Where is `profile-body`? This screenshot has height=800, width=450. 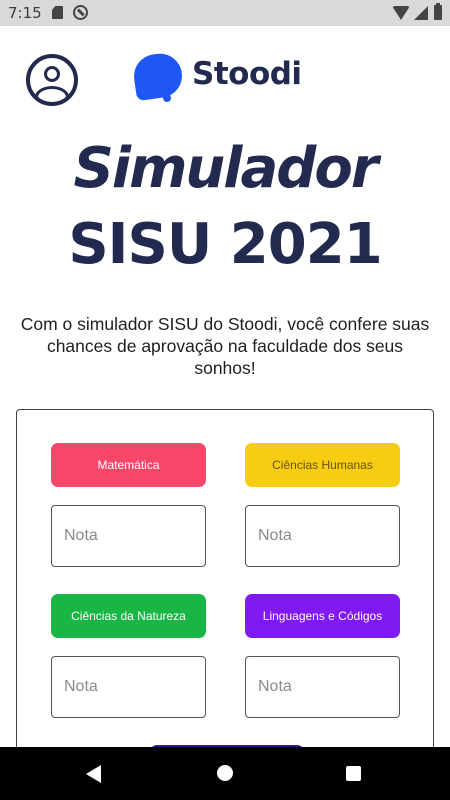
profile-body is located at coordinates (52, 94).